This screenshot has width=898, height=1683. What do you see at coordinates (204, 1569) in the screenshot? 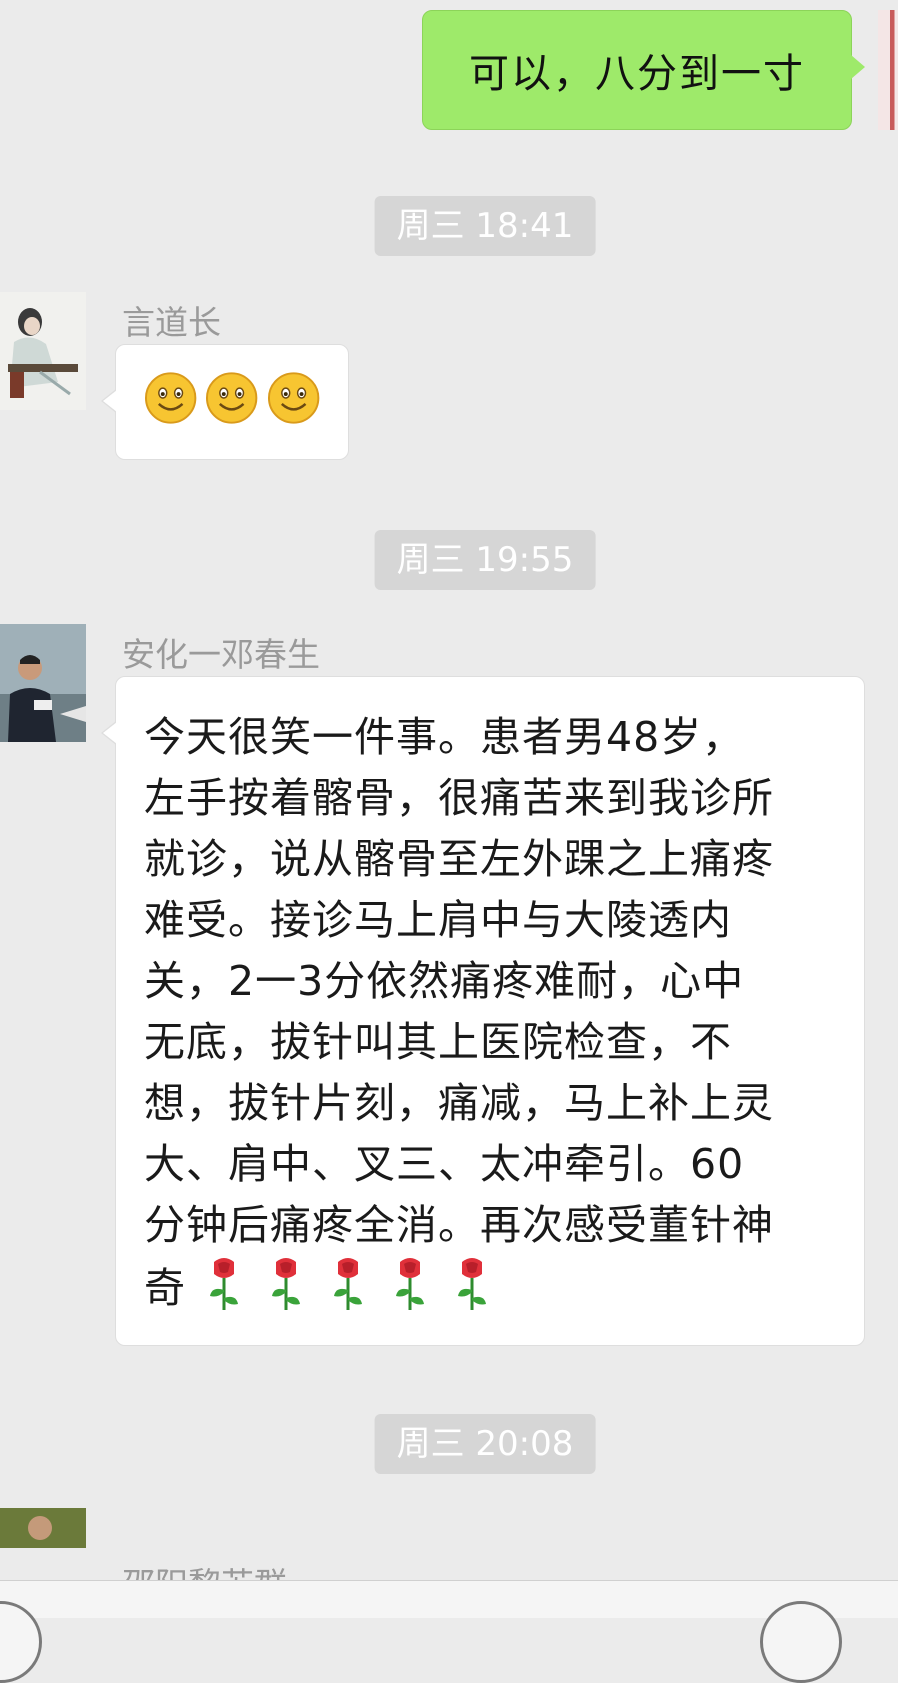
I see `sender-name: 邵阳黎苏群` at bounding box center [204, 1569].